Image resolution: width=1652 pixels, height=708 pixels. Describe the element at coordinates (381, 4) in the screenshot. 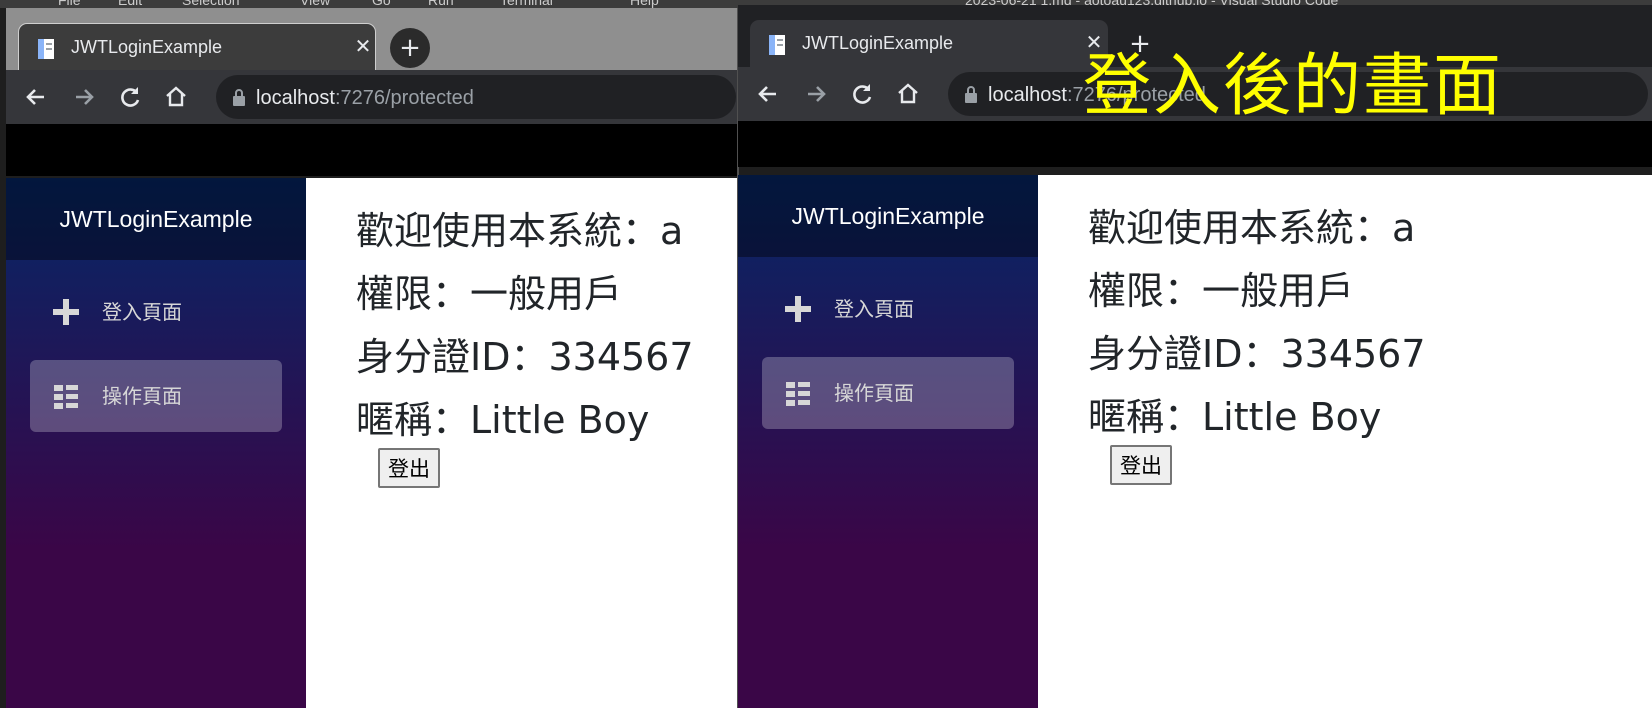

I see `vscode-menu-go: Go` at that location.